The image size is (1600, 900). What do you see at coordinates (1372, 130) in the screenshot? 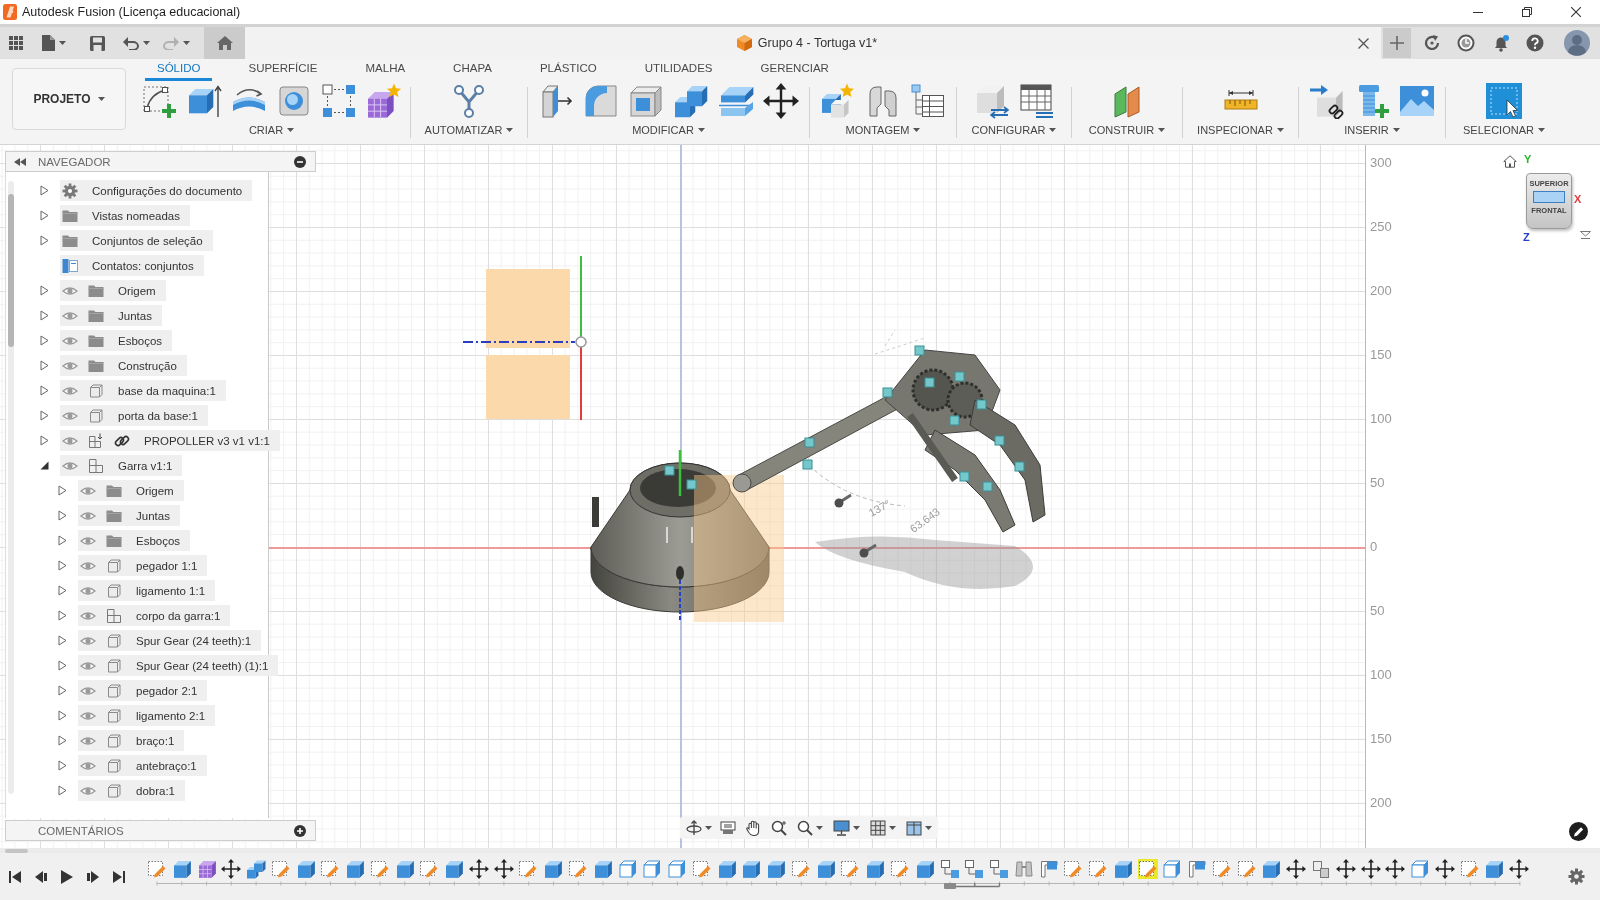
I see `group-menu: INSERIR` at bounding box center [1372, 130].